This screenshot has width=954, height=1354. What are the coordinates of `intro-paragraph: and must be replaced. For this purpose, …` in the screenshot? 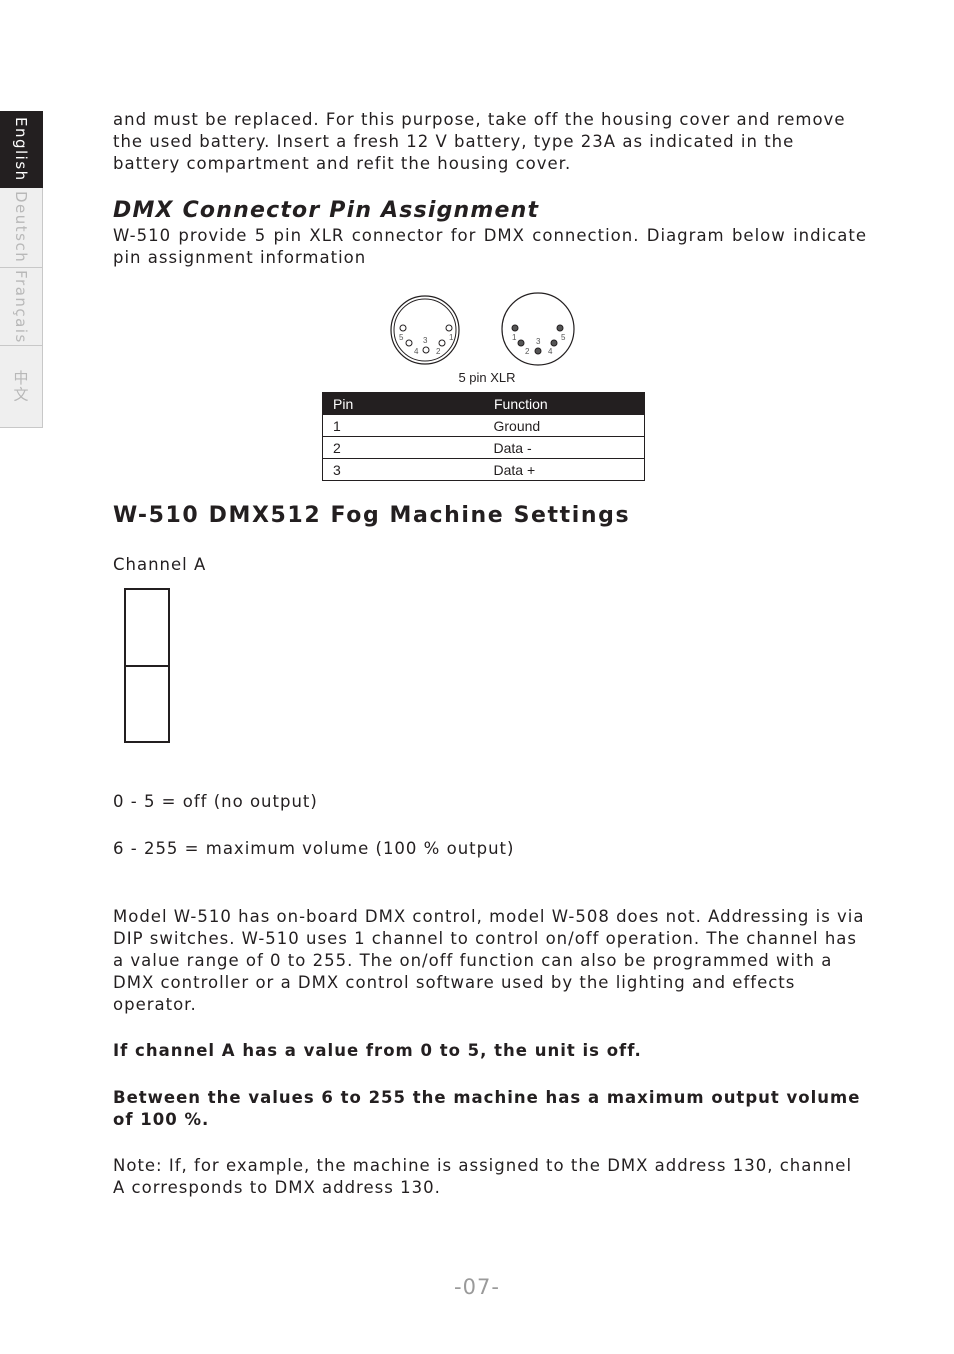 It's located at (479, 141).